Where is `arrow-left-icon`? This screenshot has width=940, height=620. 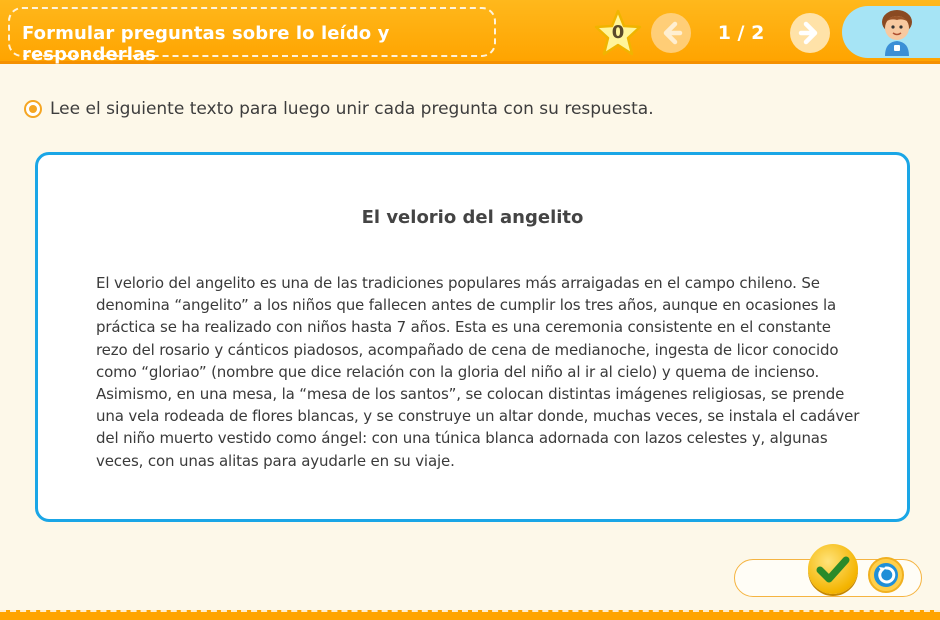
arrow-left-icon is located at coordinates (673, 33).